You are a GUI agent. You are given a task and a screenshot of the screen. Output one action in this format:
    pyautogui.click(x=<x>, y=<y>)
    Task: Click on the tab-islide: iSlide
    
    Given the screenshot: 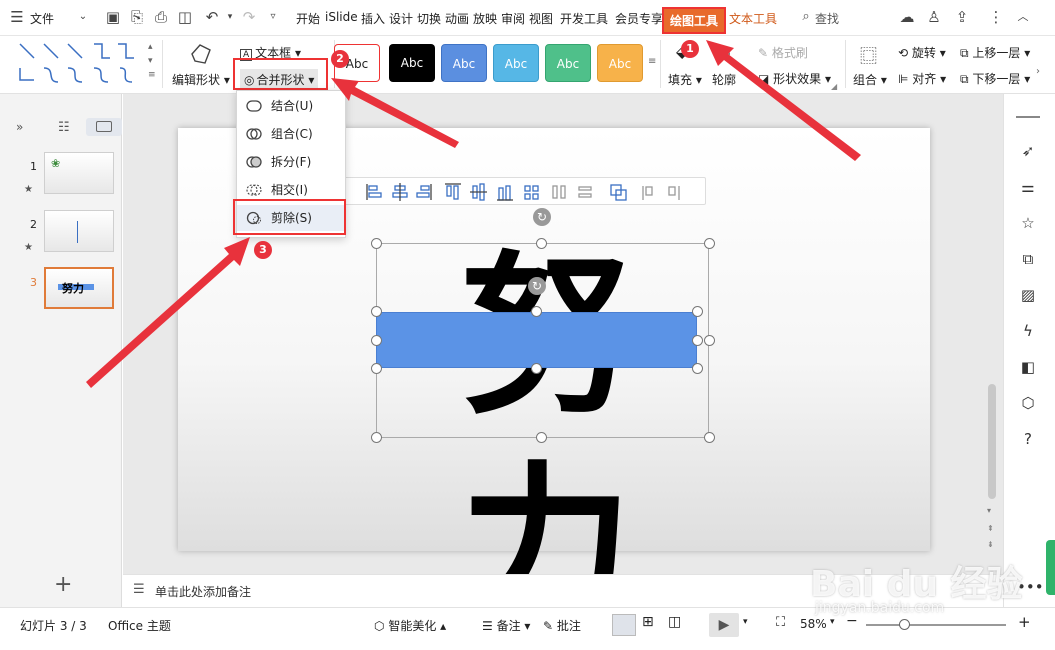 What is the action you would take?
    pyautogui.click(x=341, y=17)
    